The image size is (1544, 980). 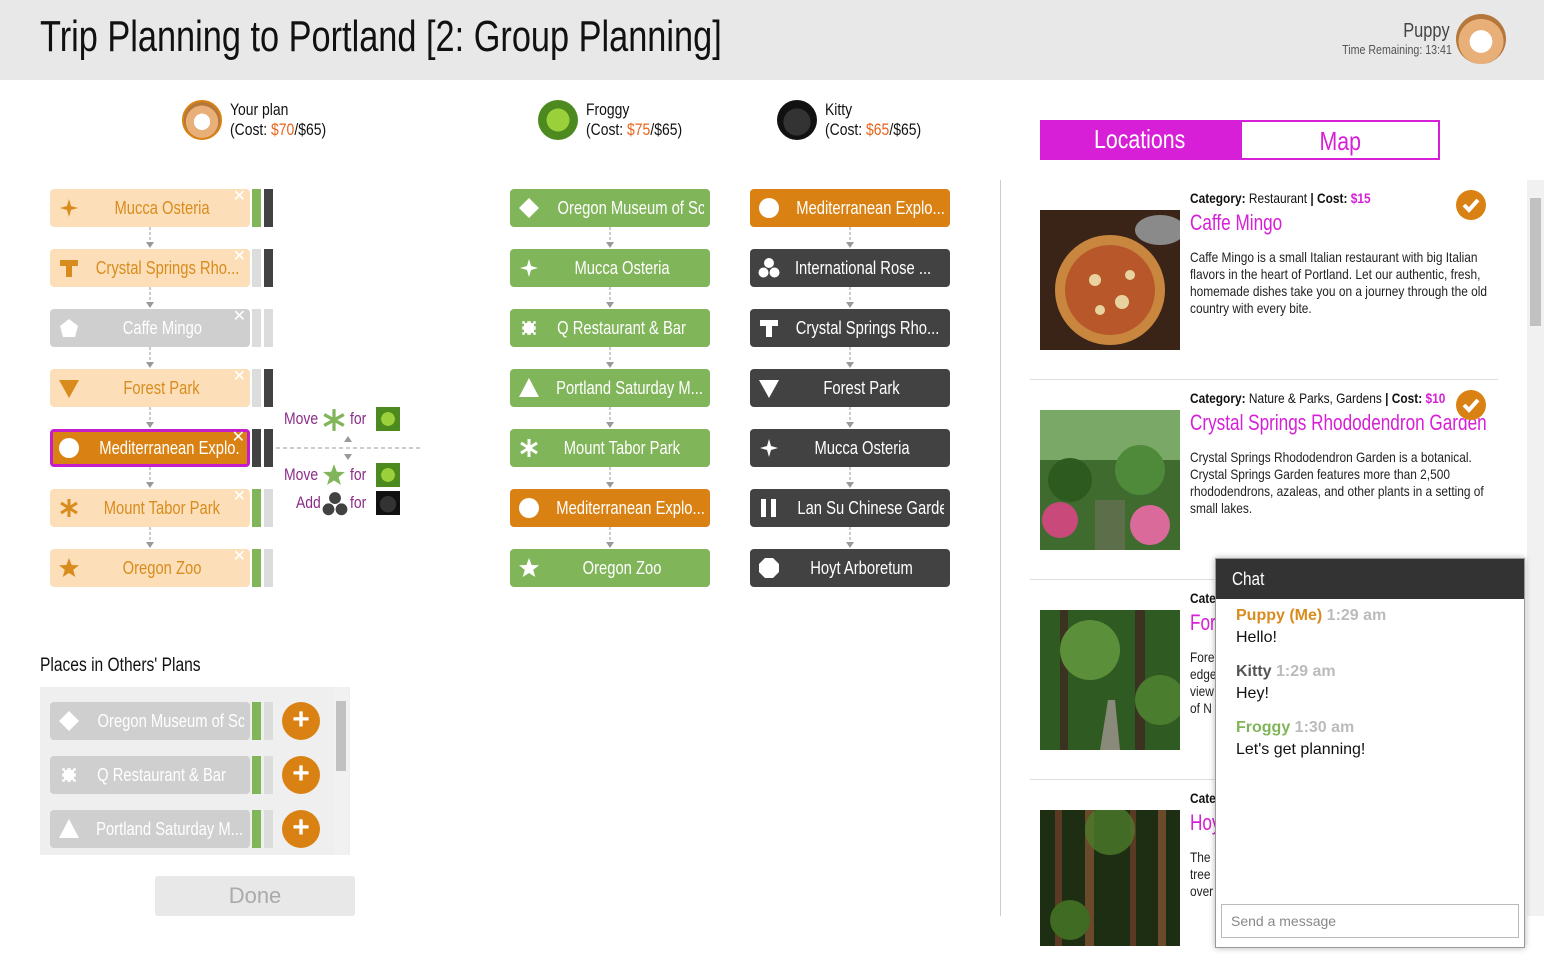 I want to click on chat-message: Froggy 1:30 am Let's get planning!, so click(x=1300, y=739).